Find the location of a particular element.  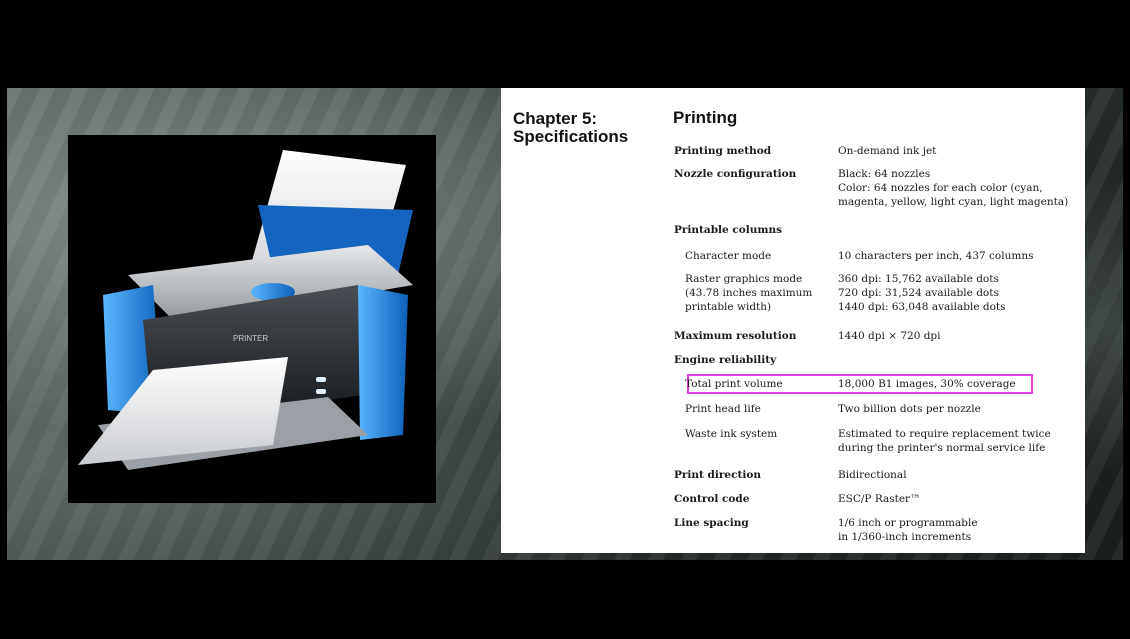

spec-label: Control code is located at coordinates (712, 499).